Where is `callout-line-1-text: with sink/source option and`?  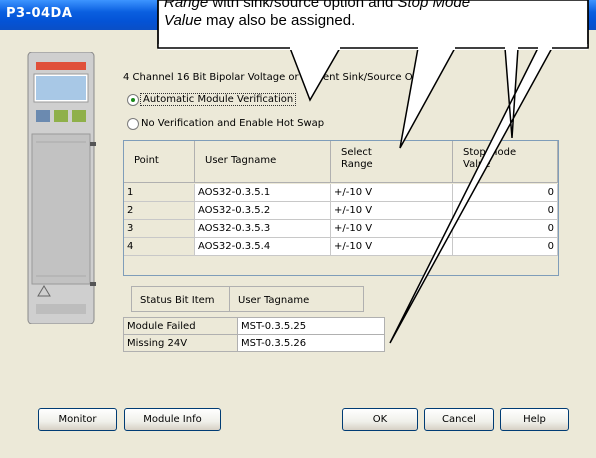
callout-line-1-text: with sink/source option and is located at coordinates (303, 5).